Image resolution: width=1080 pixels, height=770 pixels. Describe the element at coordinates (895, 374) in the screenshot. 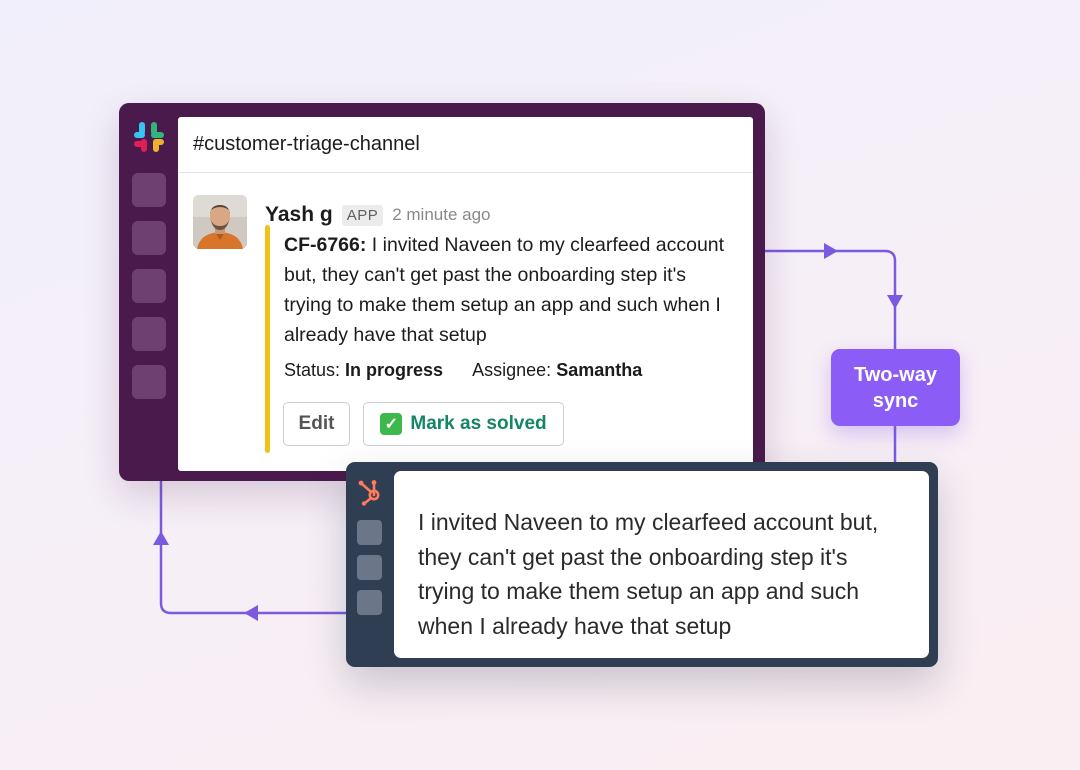

I see `sync-badge-line-1: Two-way` at that location.